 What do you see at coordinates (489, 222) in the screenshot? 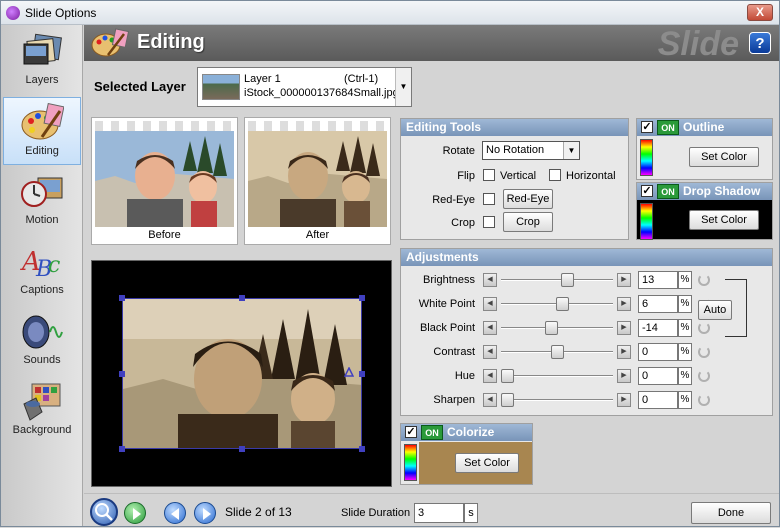
I see `crop-checkbox` at bounding box center [489, 222].